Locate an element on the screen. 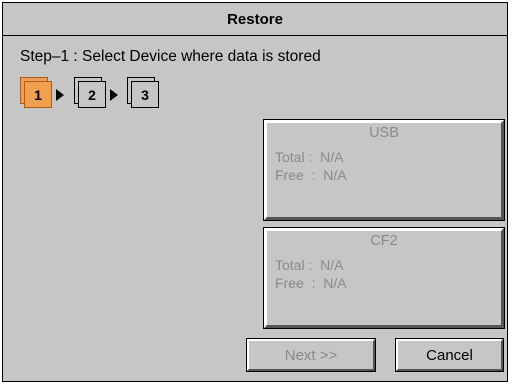  device-cf2-free: Free : N/A is located at coordinates (311, 283).